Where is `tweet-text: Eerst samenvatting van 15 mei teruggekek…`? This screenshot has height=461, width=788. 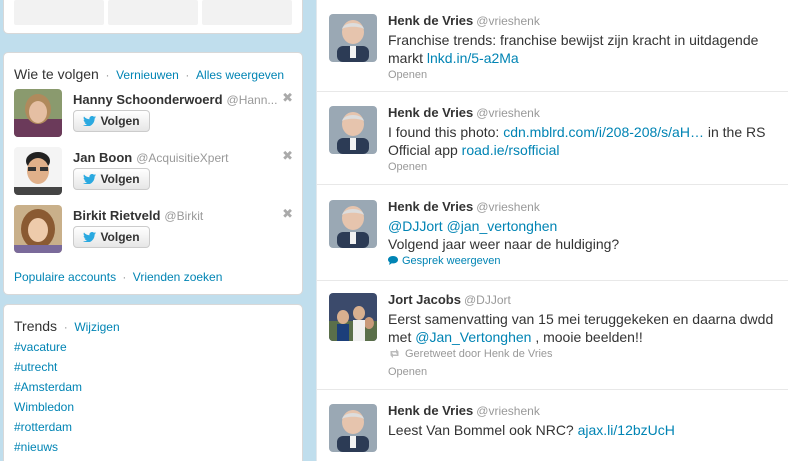 tweet-text: Eerst samenvatting van 15 mei teruggekek… is located at coordinates (581, 328).